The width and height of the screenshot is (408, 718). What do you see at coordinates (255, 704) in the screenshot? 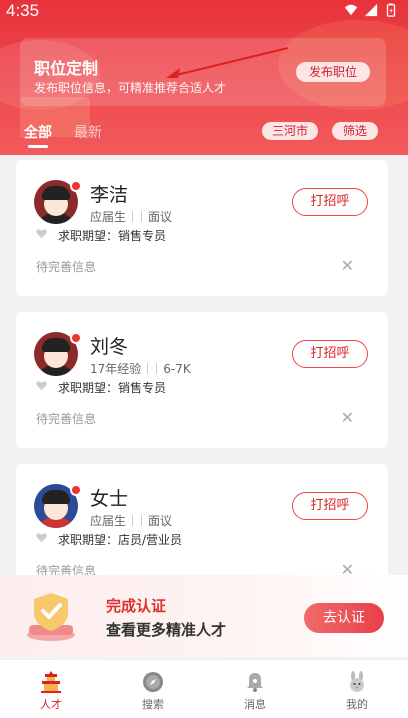
I see `nav-label: 消息` at bounding box center [255, 704].